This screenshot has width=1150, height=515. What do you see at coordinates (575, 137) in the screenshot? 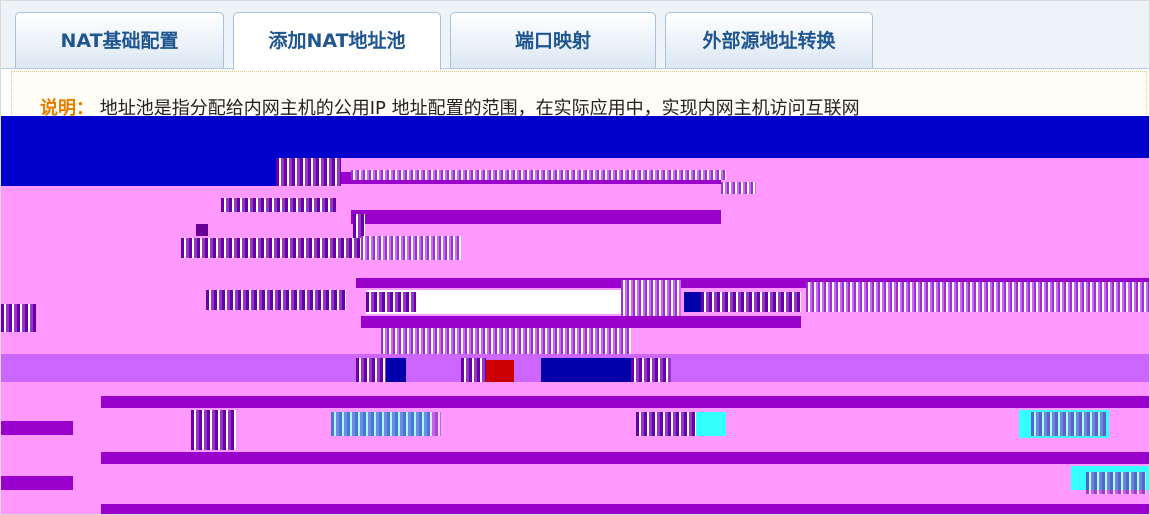
I see `glitch-band` at bounding box center [575, 137].